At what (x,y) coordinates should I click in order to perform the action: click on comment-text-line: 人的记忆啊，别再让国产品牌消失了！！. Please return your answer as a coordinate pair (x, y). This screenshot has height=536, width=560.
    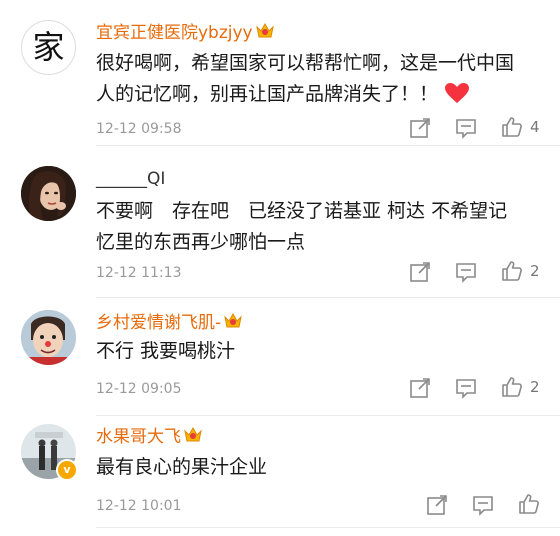
    Looking at the image, I should click on (321, 94).